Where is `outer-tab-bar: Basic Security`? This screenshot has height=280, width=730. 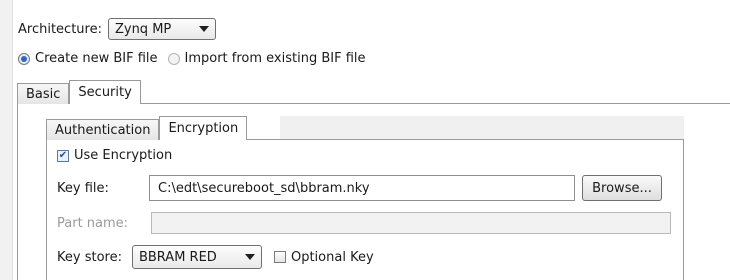 outer-tab-bar: Basic Security is located at coordinates (79, 92).